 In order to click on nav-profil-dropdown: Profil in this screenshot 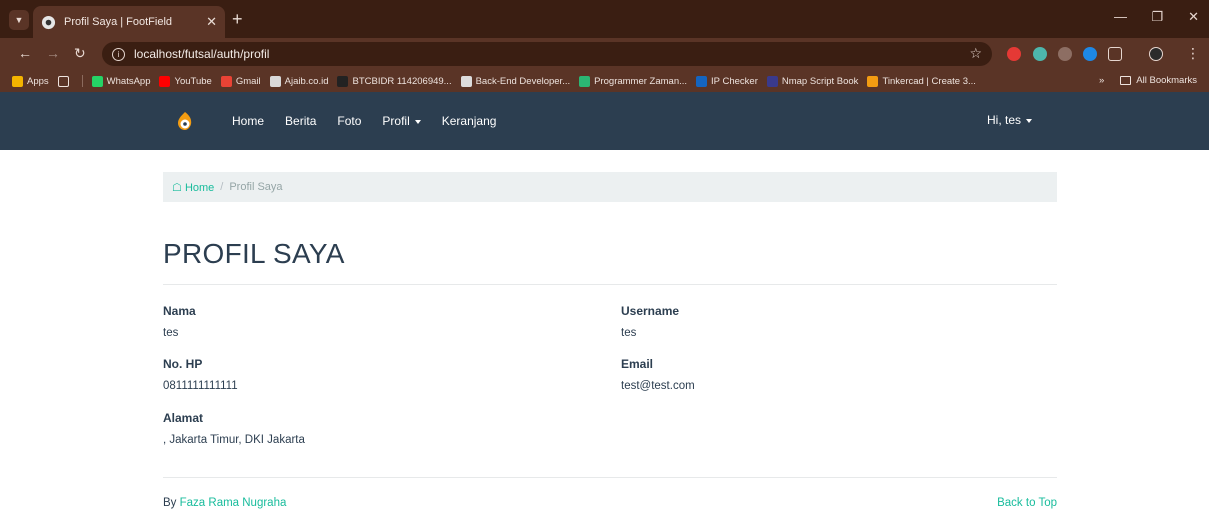, I will do `click(401, 121)`.